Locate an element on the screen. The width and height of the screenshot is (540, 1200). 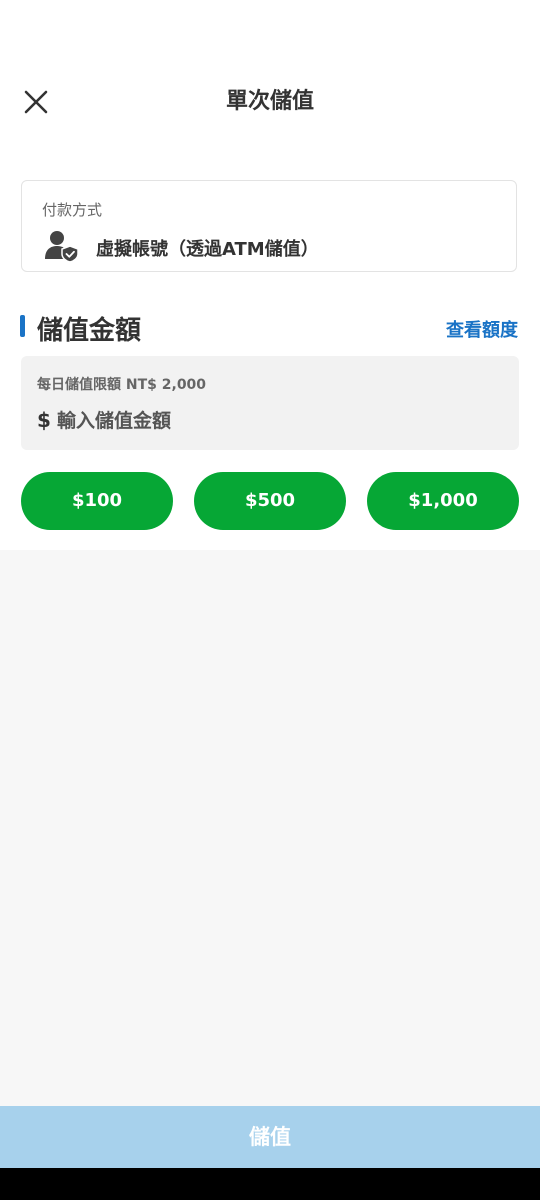
page-title: 單次儲值 is located at coordinates (269, 101).